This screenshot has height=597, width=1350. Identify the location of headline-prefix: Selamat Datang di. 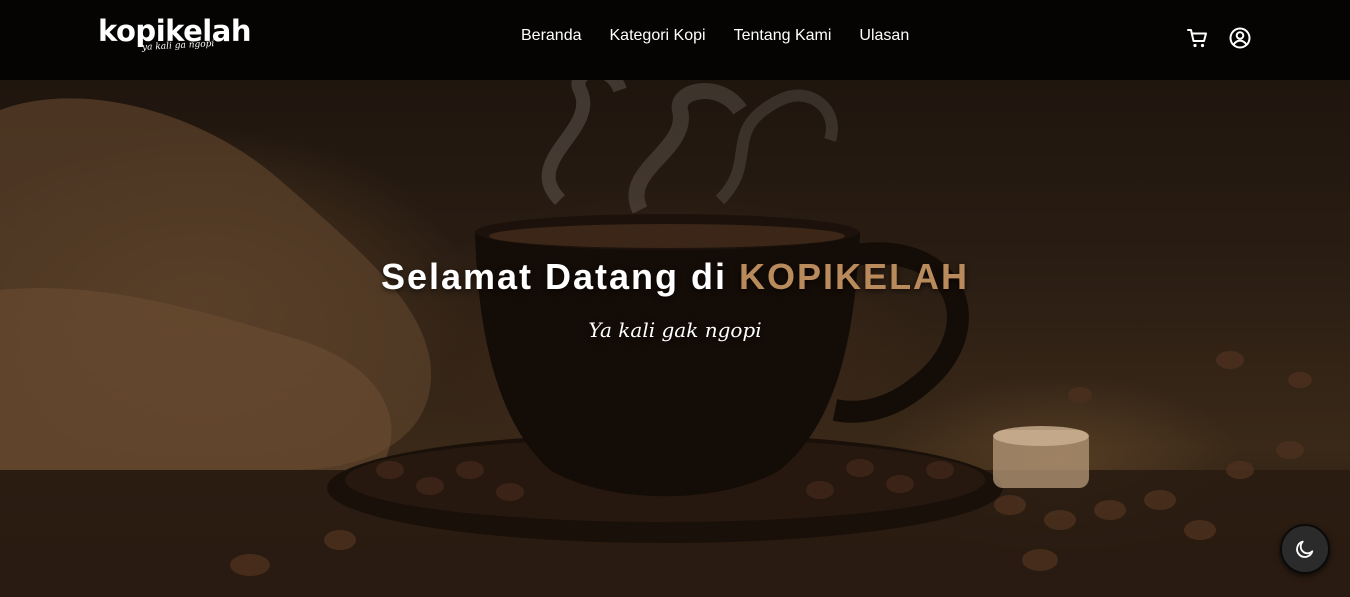
(554, 276).